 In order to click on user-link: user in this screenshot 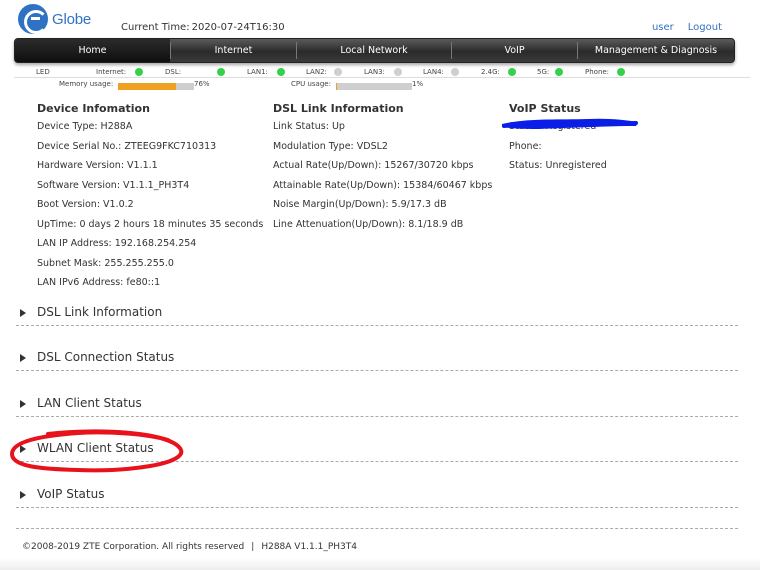, I will do `click(663, 27)`.